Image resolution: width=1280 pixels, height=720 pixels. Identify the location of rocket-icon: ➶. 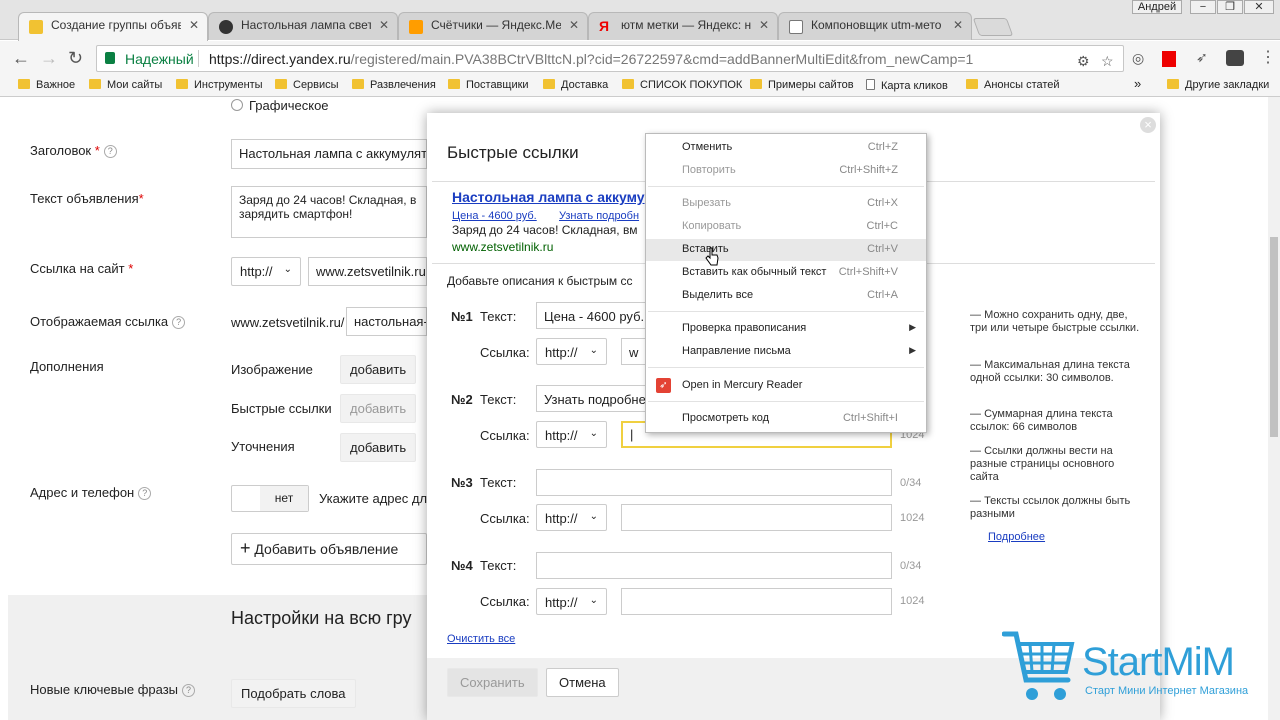
(1202, 57).